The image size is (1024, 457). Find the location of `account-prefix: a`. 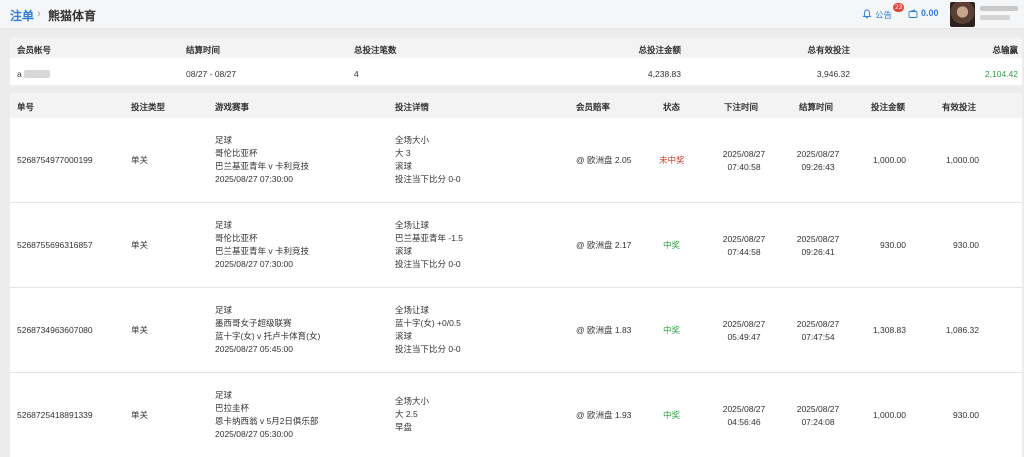

account-prefix: a is located at coordinates (19, 74).